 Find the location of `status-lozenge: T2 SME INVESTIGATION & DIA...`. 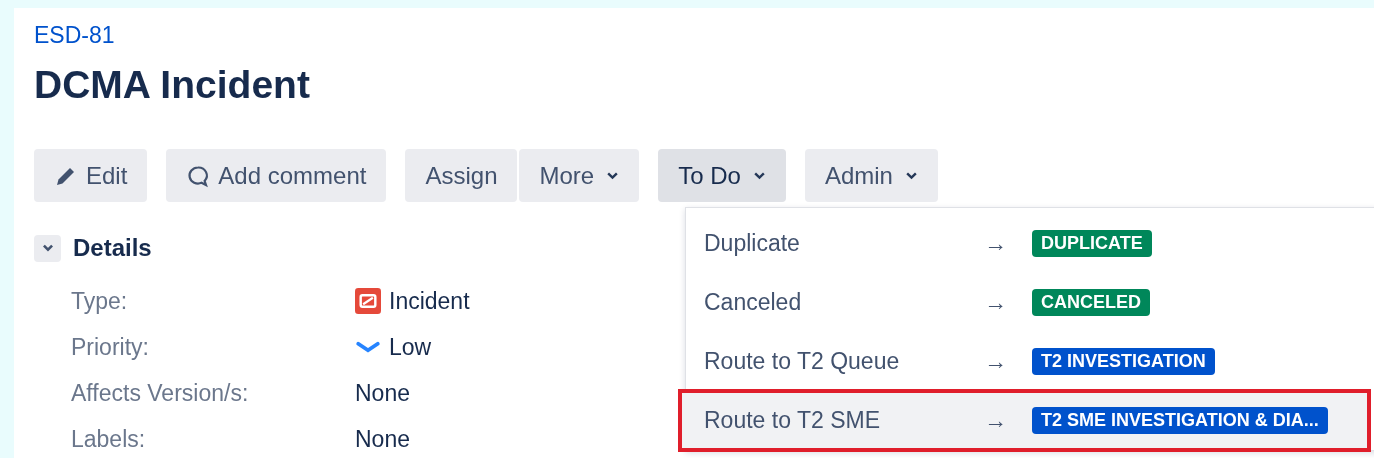

status-lozenge: T2 SME INVESTIGATION & DIA... is located at coordinates (1180, 420).